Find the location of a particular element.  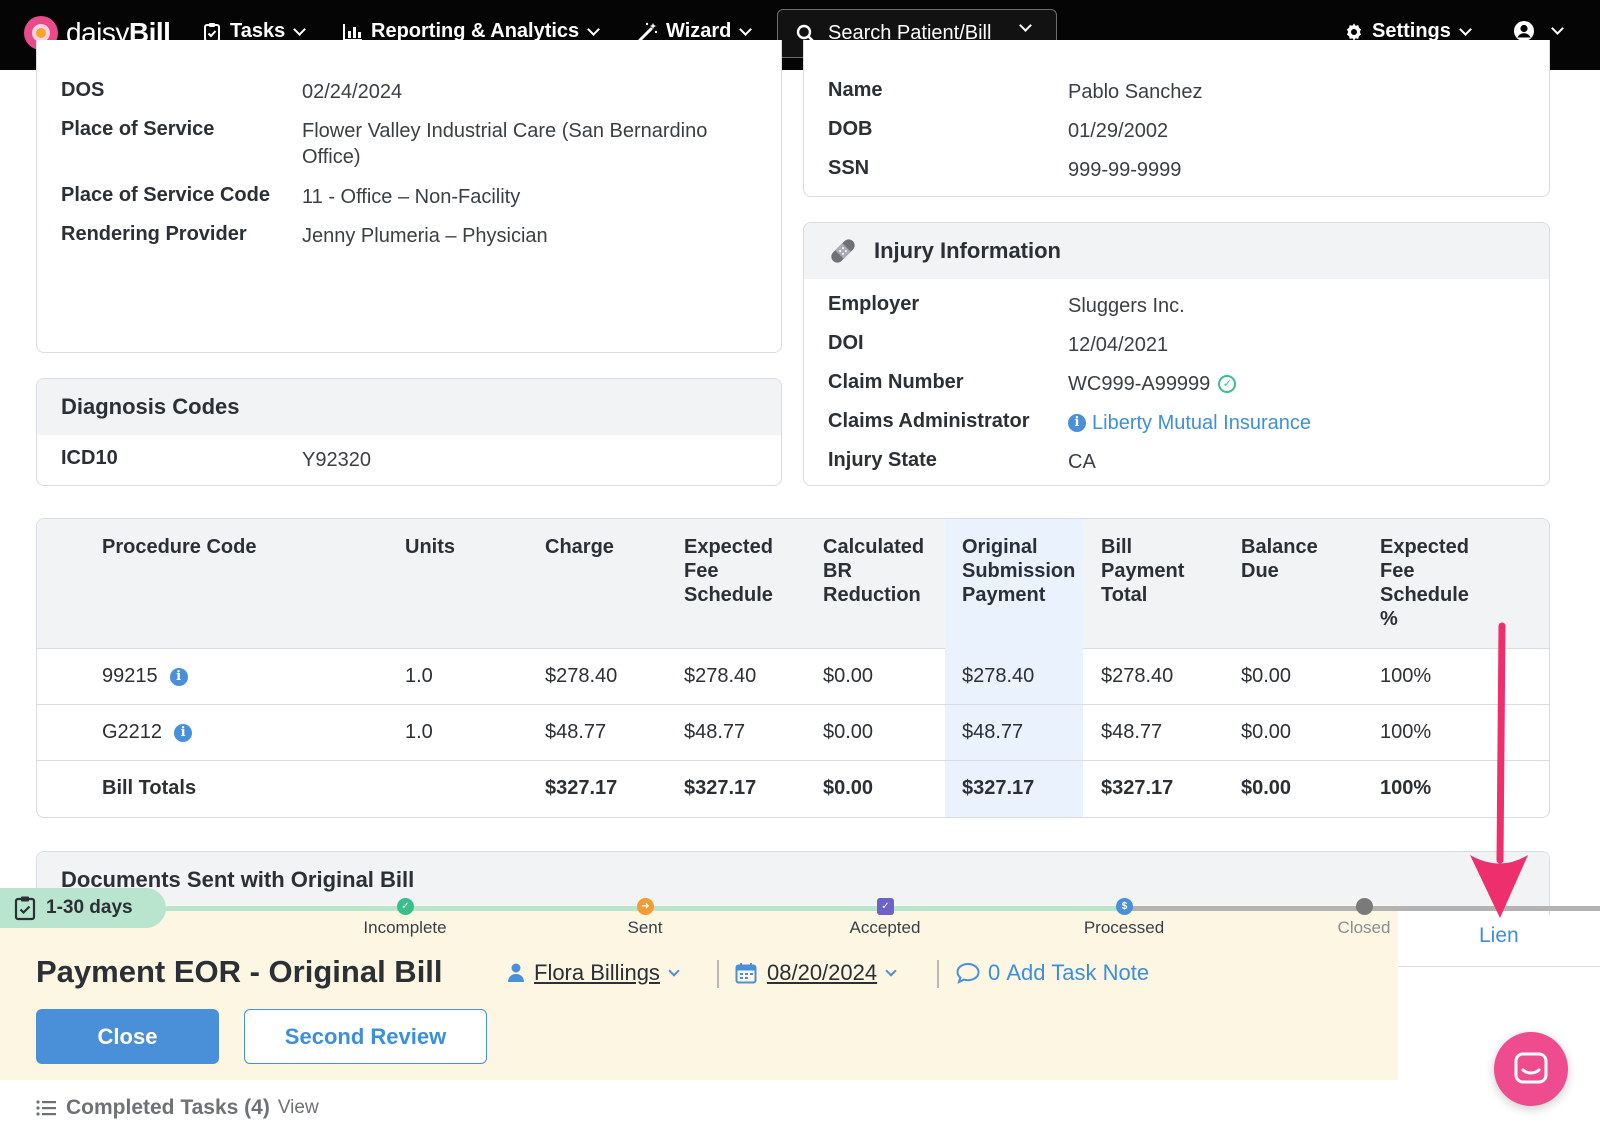

patient-name-value: Pablo Sanchez is located at coordinates (1135, 92).